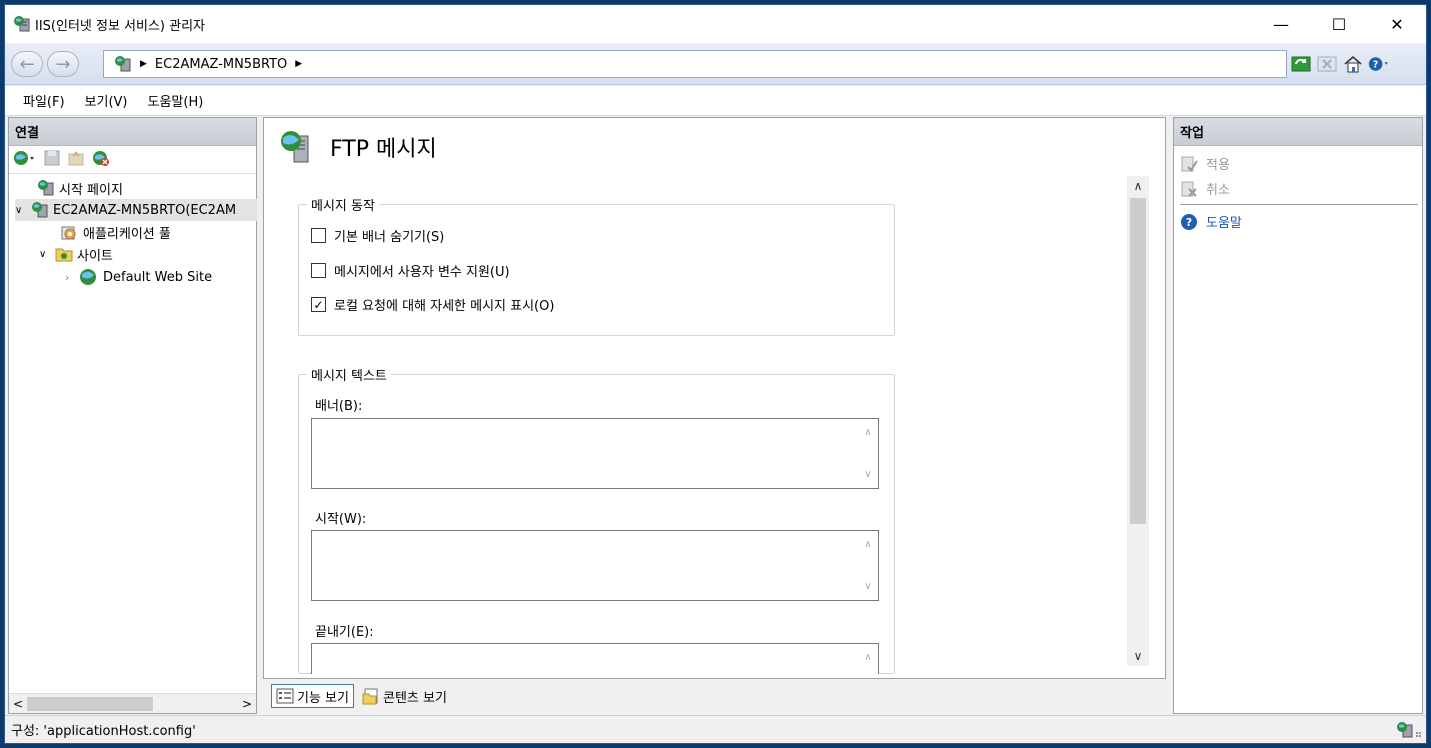  What do you see at coordinates (145, 210) in the screenshot?
I see `tree-label: EC2AMAZ-MN5BRTO(EC2AM` at bounding box center [145, 210].